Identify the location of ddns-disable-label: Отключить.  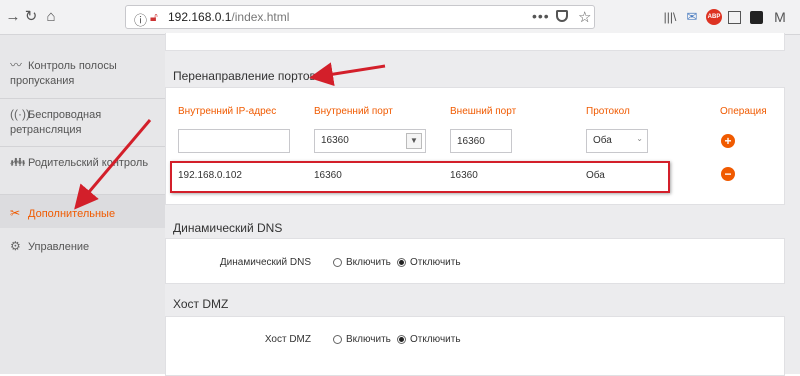
(435, 262).